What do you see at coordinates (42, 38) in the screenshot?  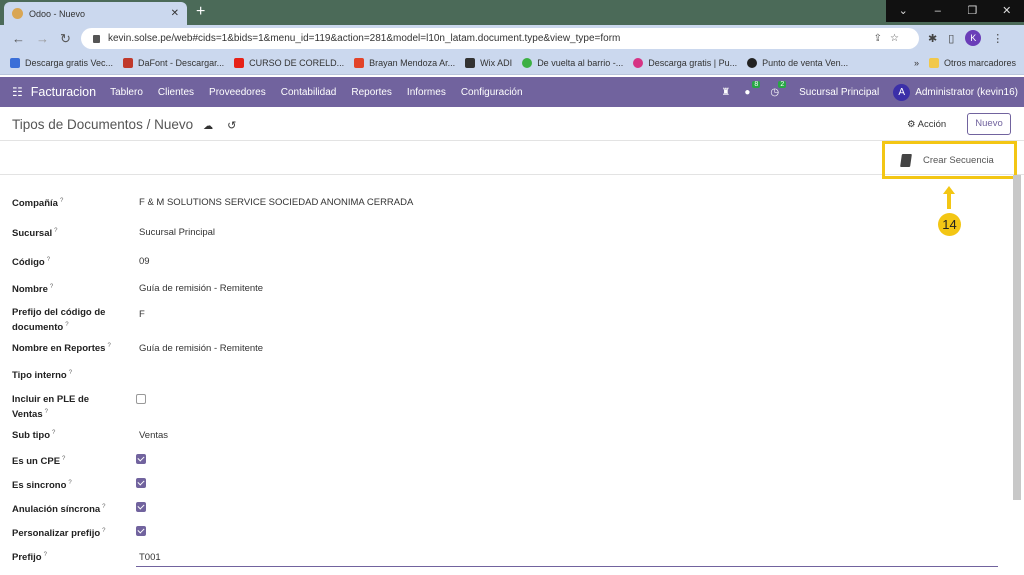 I see `forward-icon: →` at bounding box center [42, 38].